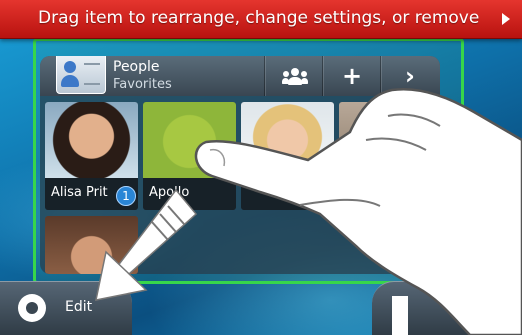  I want to click on chevron-right-icon: ›, so click(410, 76).